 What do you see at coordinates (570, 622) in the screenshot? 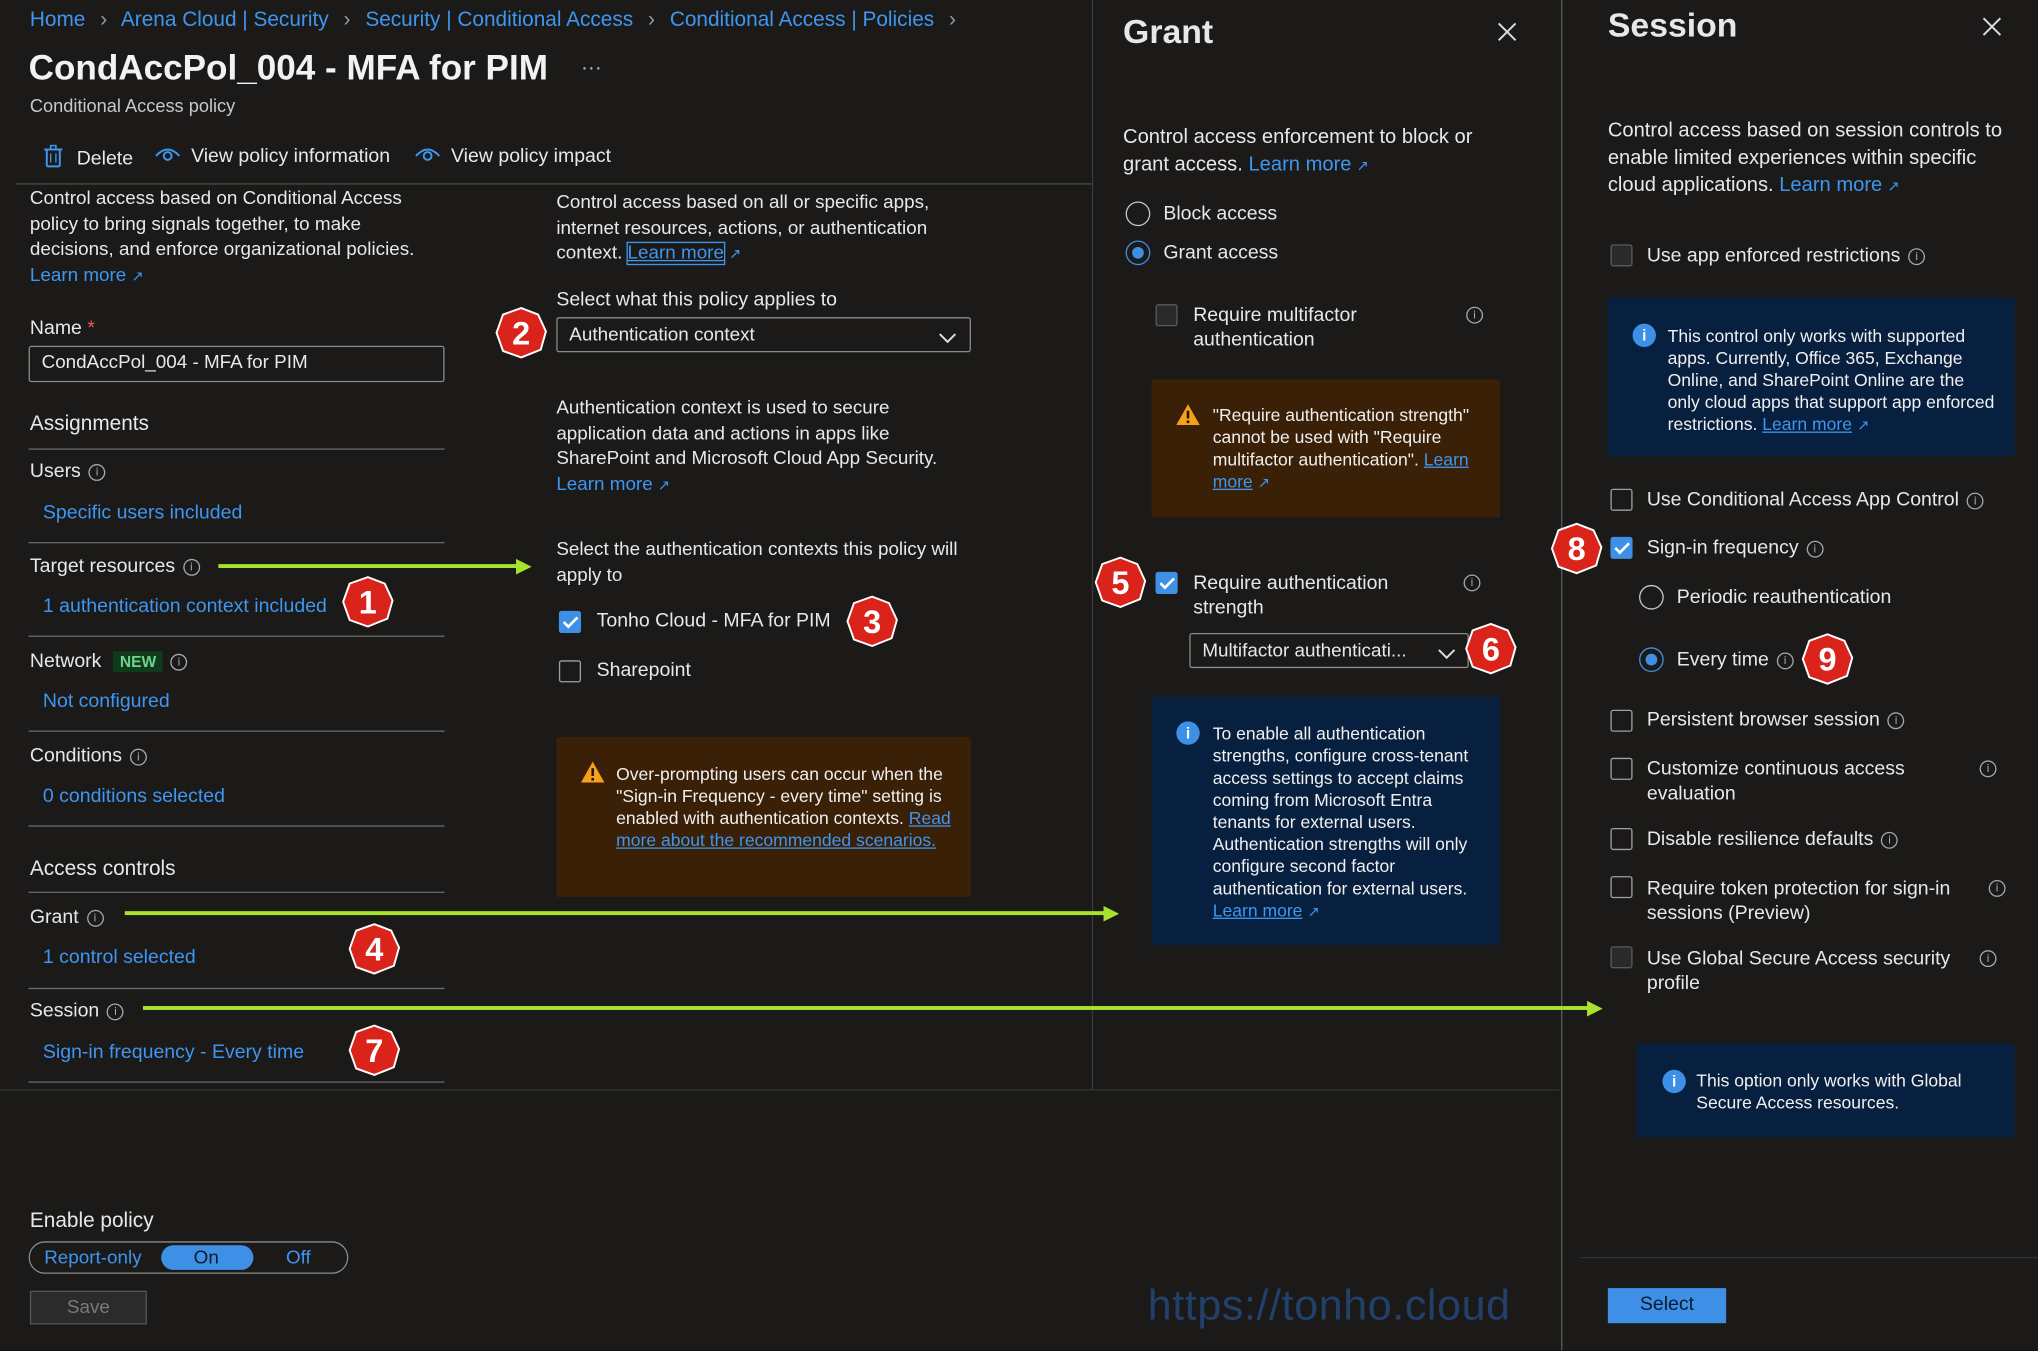
I see `context-checkbox-tonho` at bounding box center [570, 622].